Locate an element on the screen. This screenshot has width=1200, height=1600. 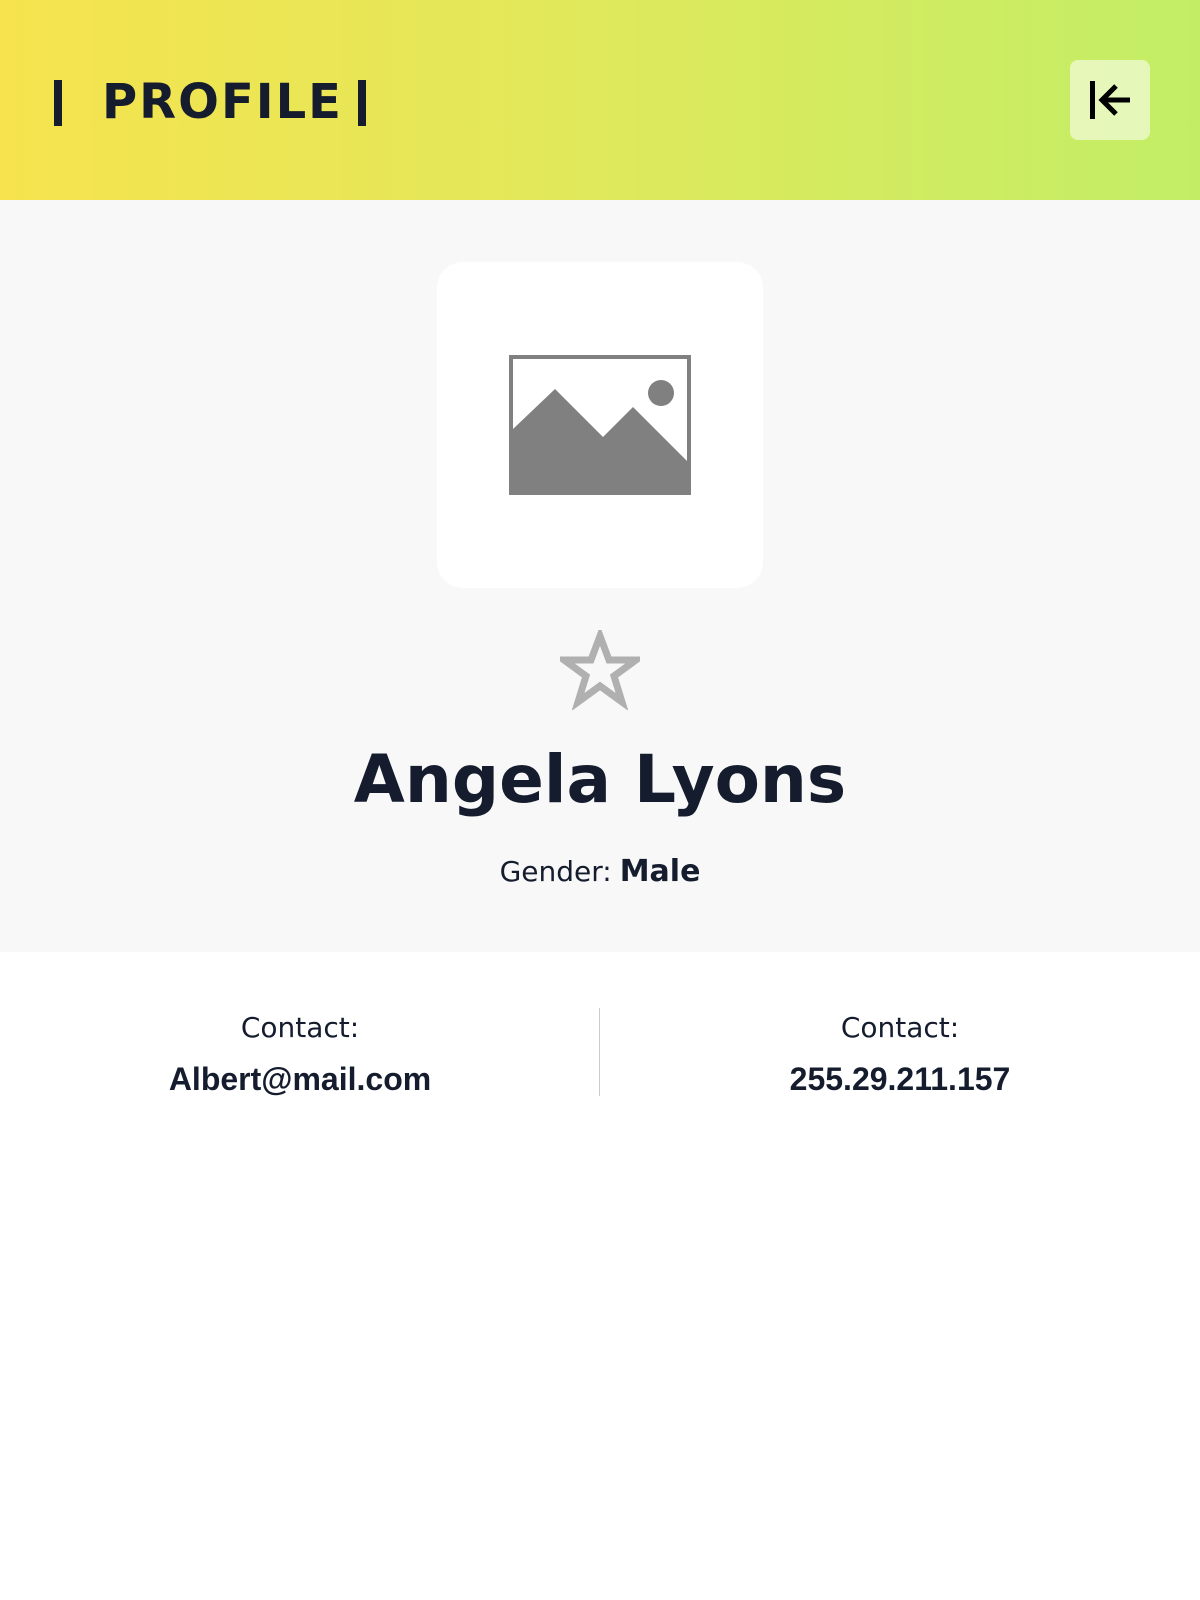
gender-label: Gender: is located at coordinates (555, 871).